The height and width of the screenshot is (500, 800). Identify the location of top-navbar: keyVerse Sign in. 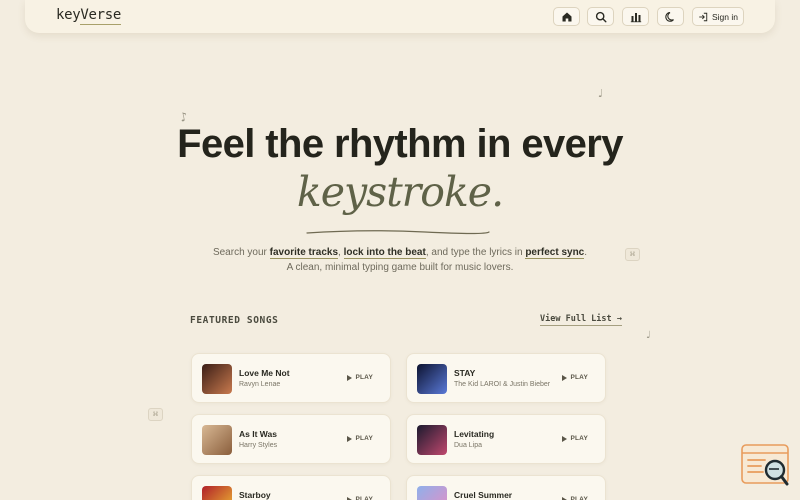
(400, 16).